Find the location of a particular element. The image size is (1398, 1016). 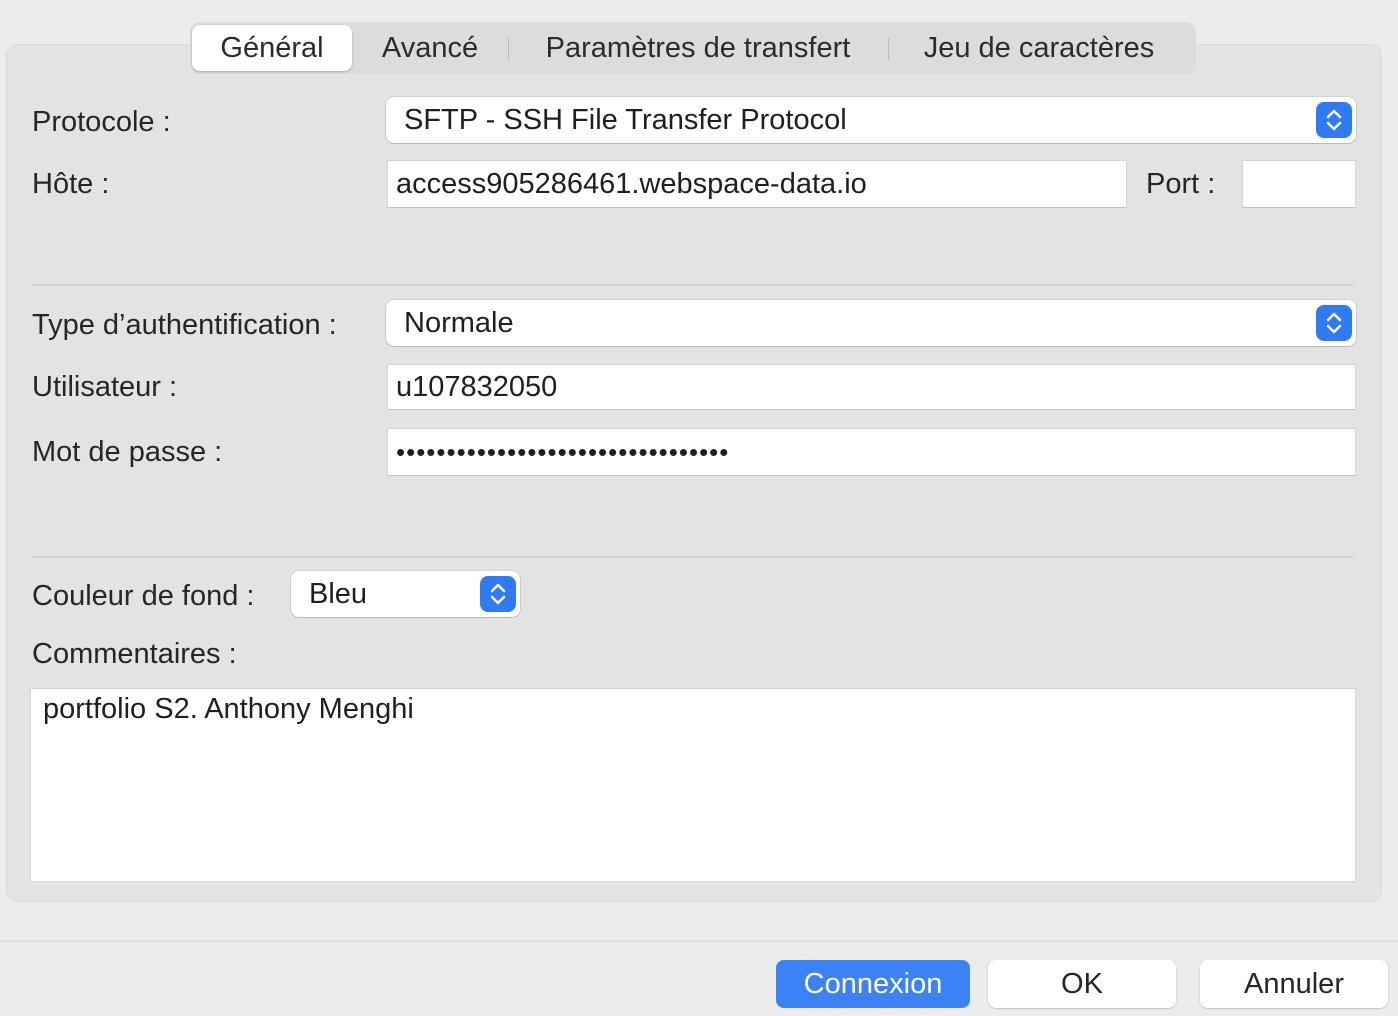

comments-value: portfolio S2. Anthony Menghi is located at coordinates (228, 709).